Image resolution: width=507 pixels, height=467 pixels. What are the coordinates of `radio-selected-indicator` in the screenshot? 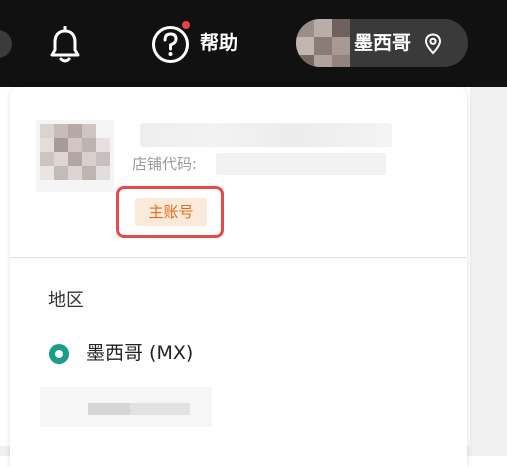 It's located at (59, 354).